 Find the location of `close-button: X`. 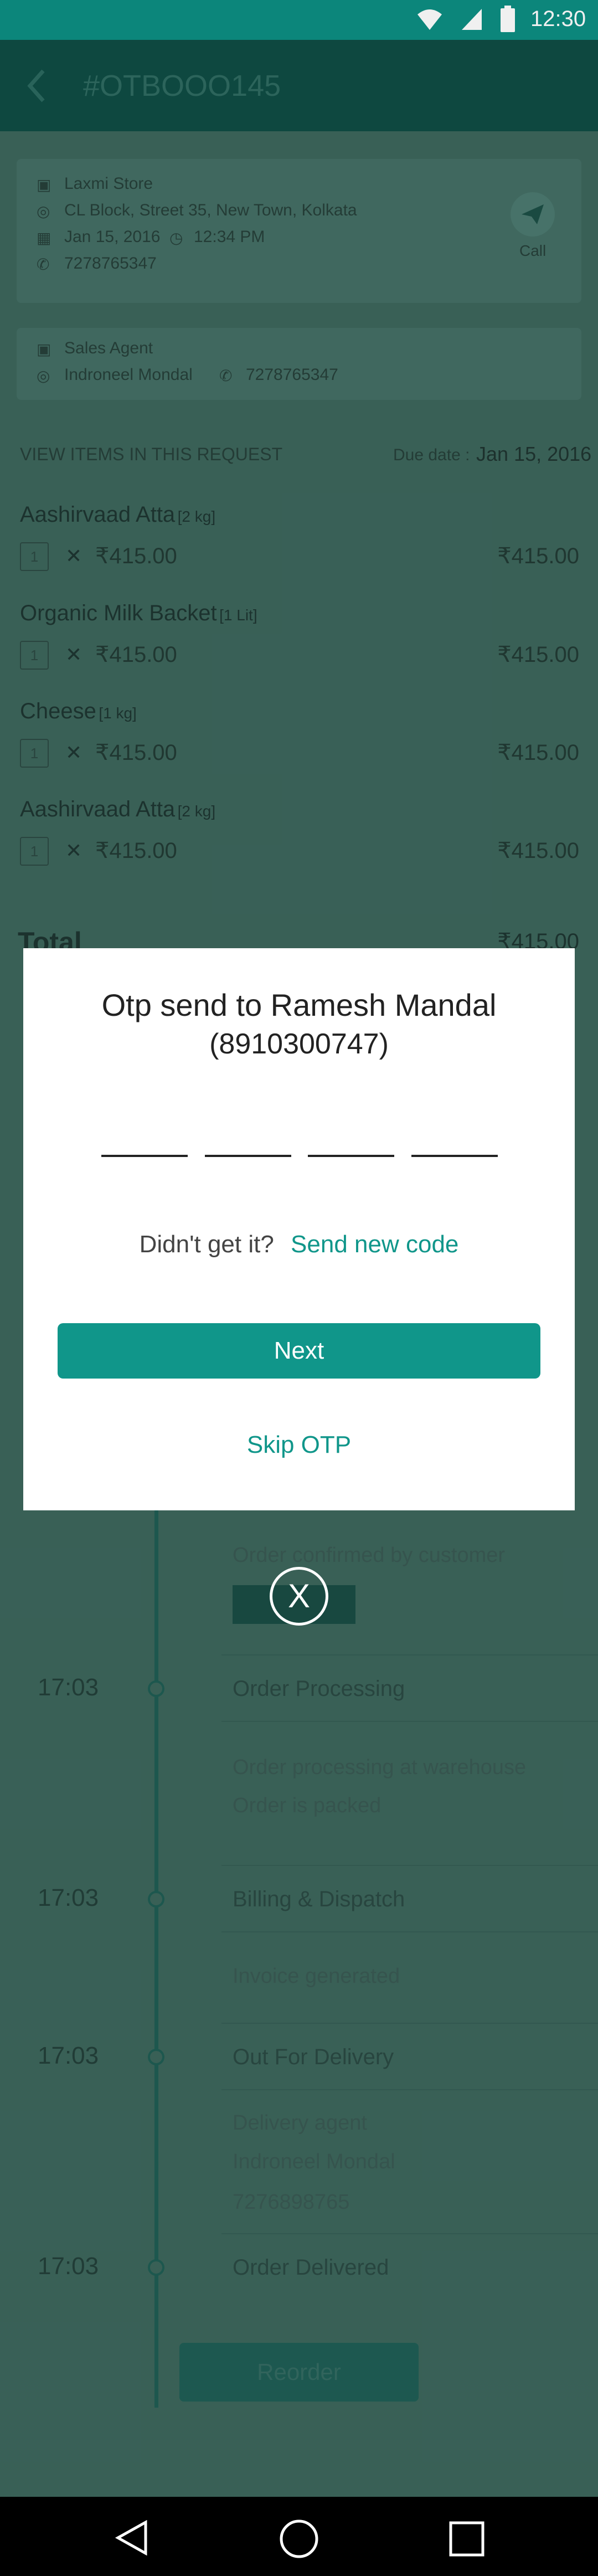

close-button: X is located at coordinates (299, 1596).